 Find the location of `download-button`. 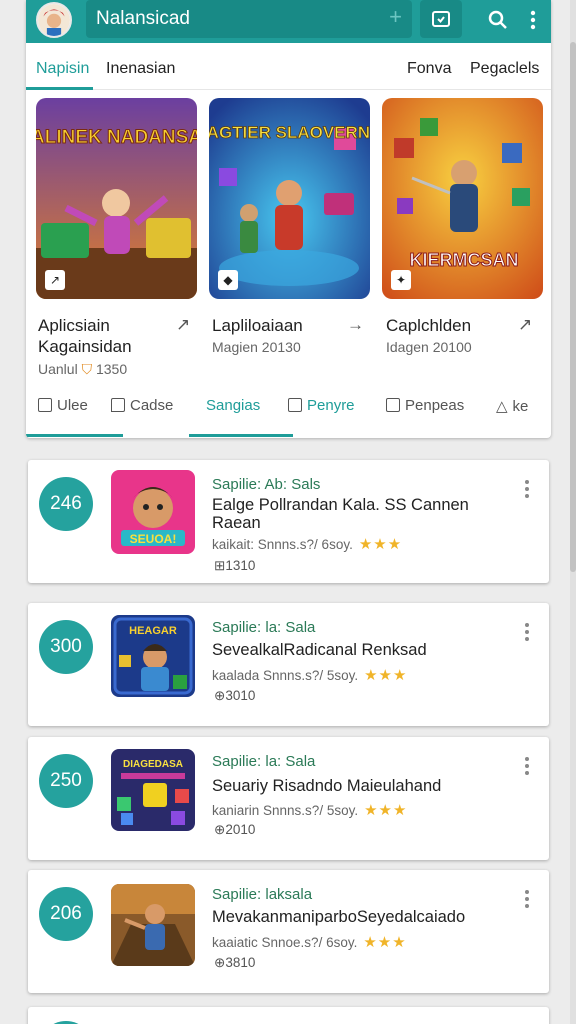

download-button is located at coordinates (441, 19).